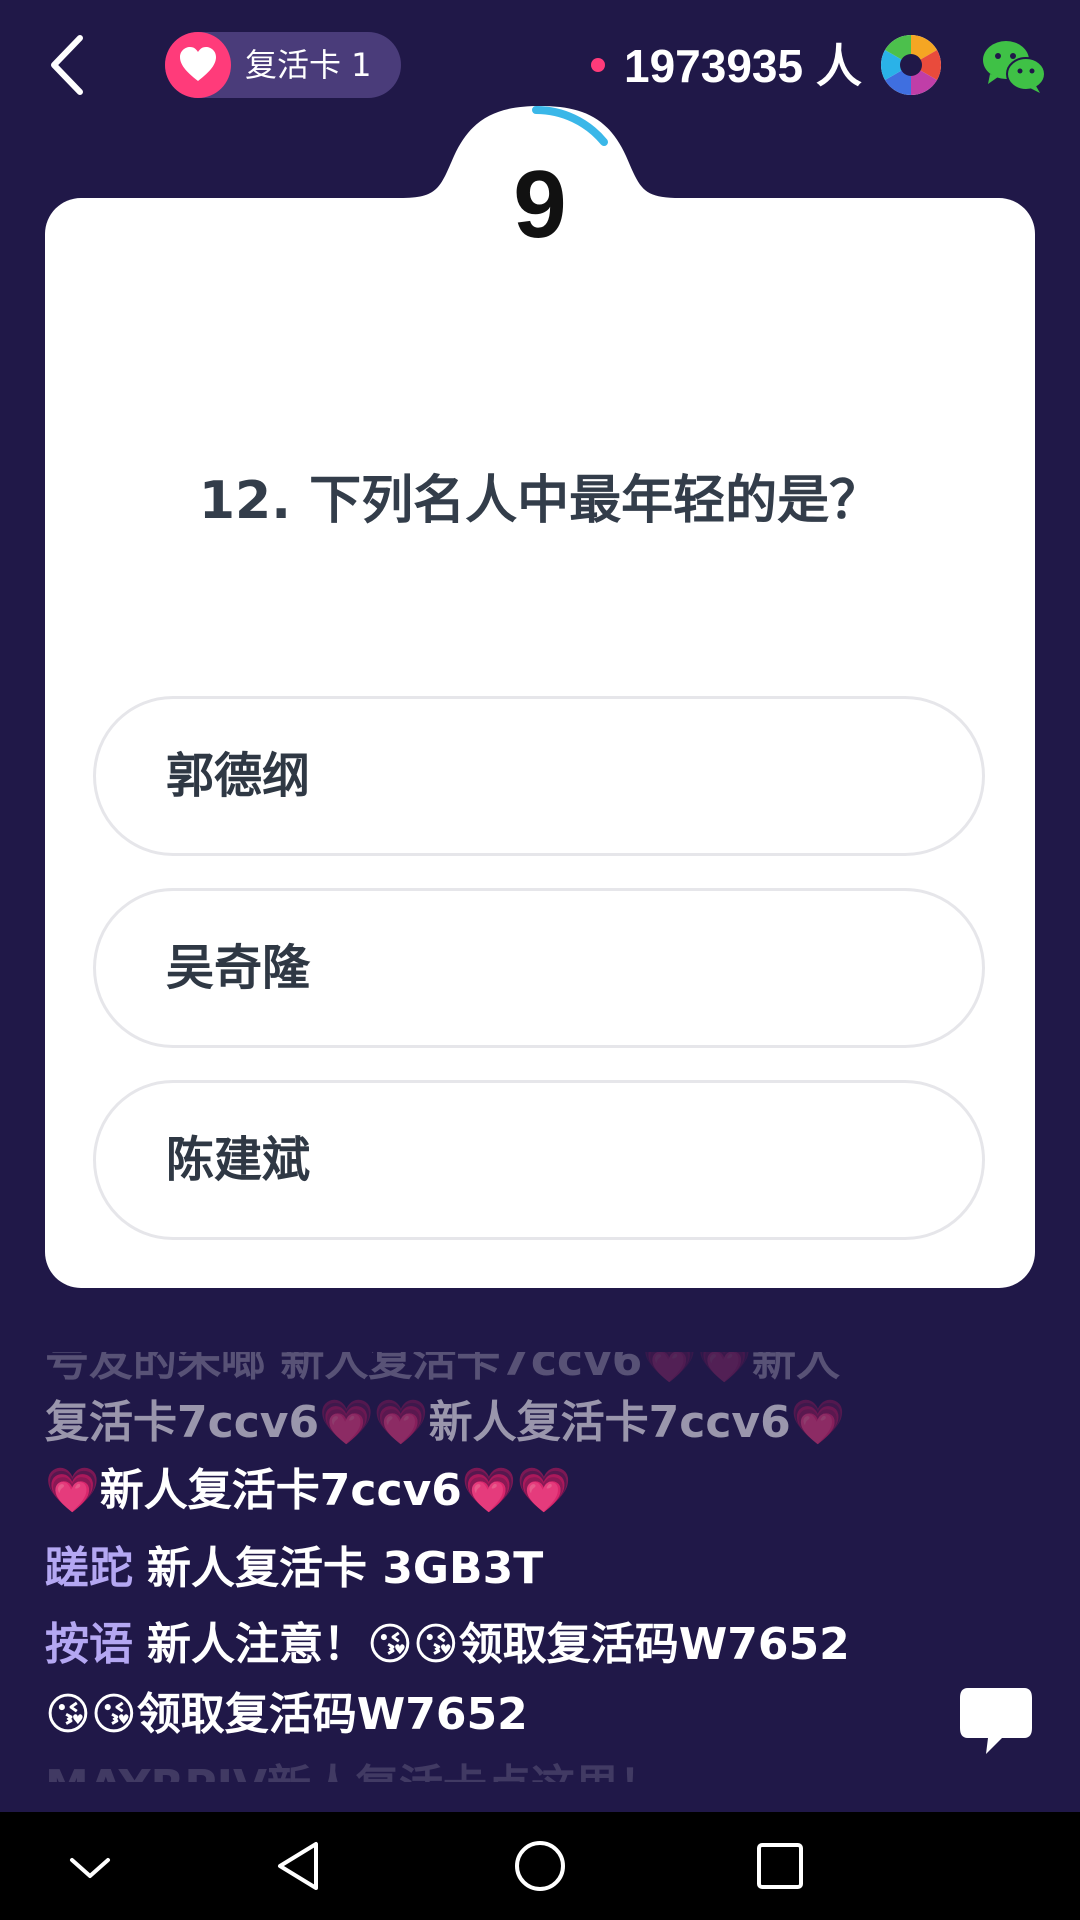  I want to click on chat-username: 蹉跎, so click(89, 1568).